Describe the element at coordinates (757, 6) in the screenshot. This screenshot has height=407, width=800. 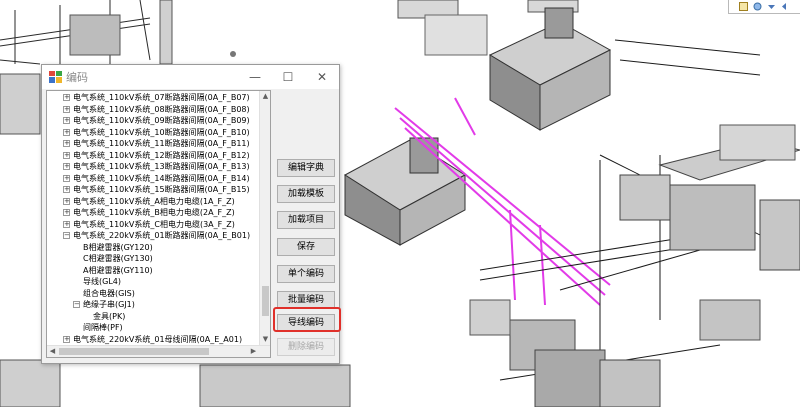
I see `pin-icon` at that location.